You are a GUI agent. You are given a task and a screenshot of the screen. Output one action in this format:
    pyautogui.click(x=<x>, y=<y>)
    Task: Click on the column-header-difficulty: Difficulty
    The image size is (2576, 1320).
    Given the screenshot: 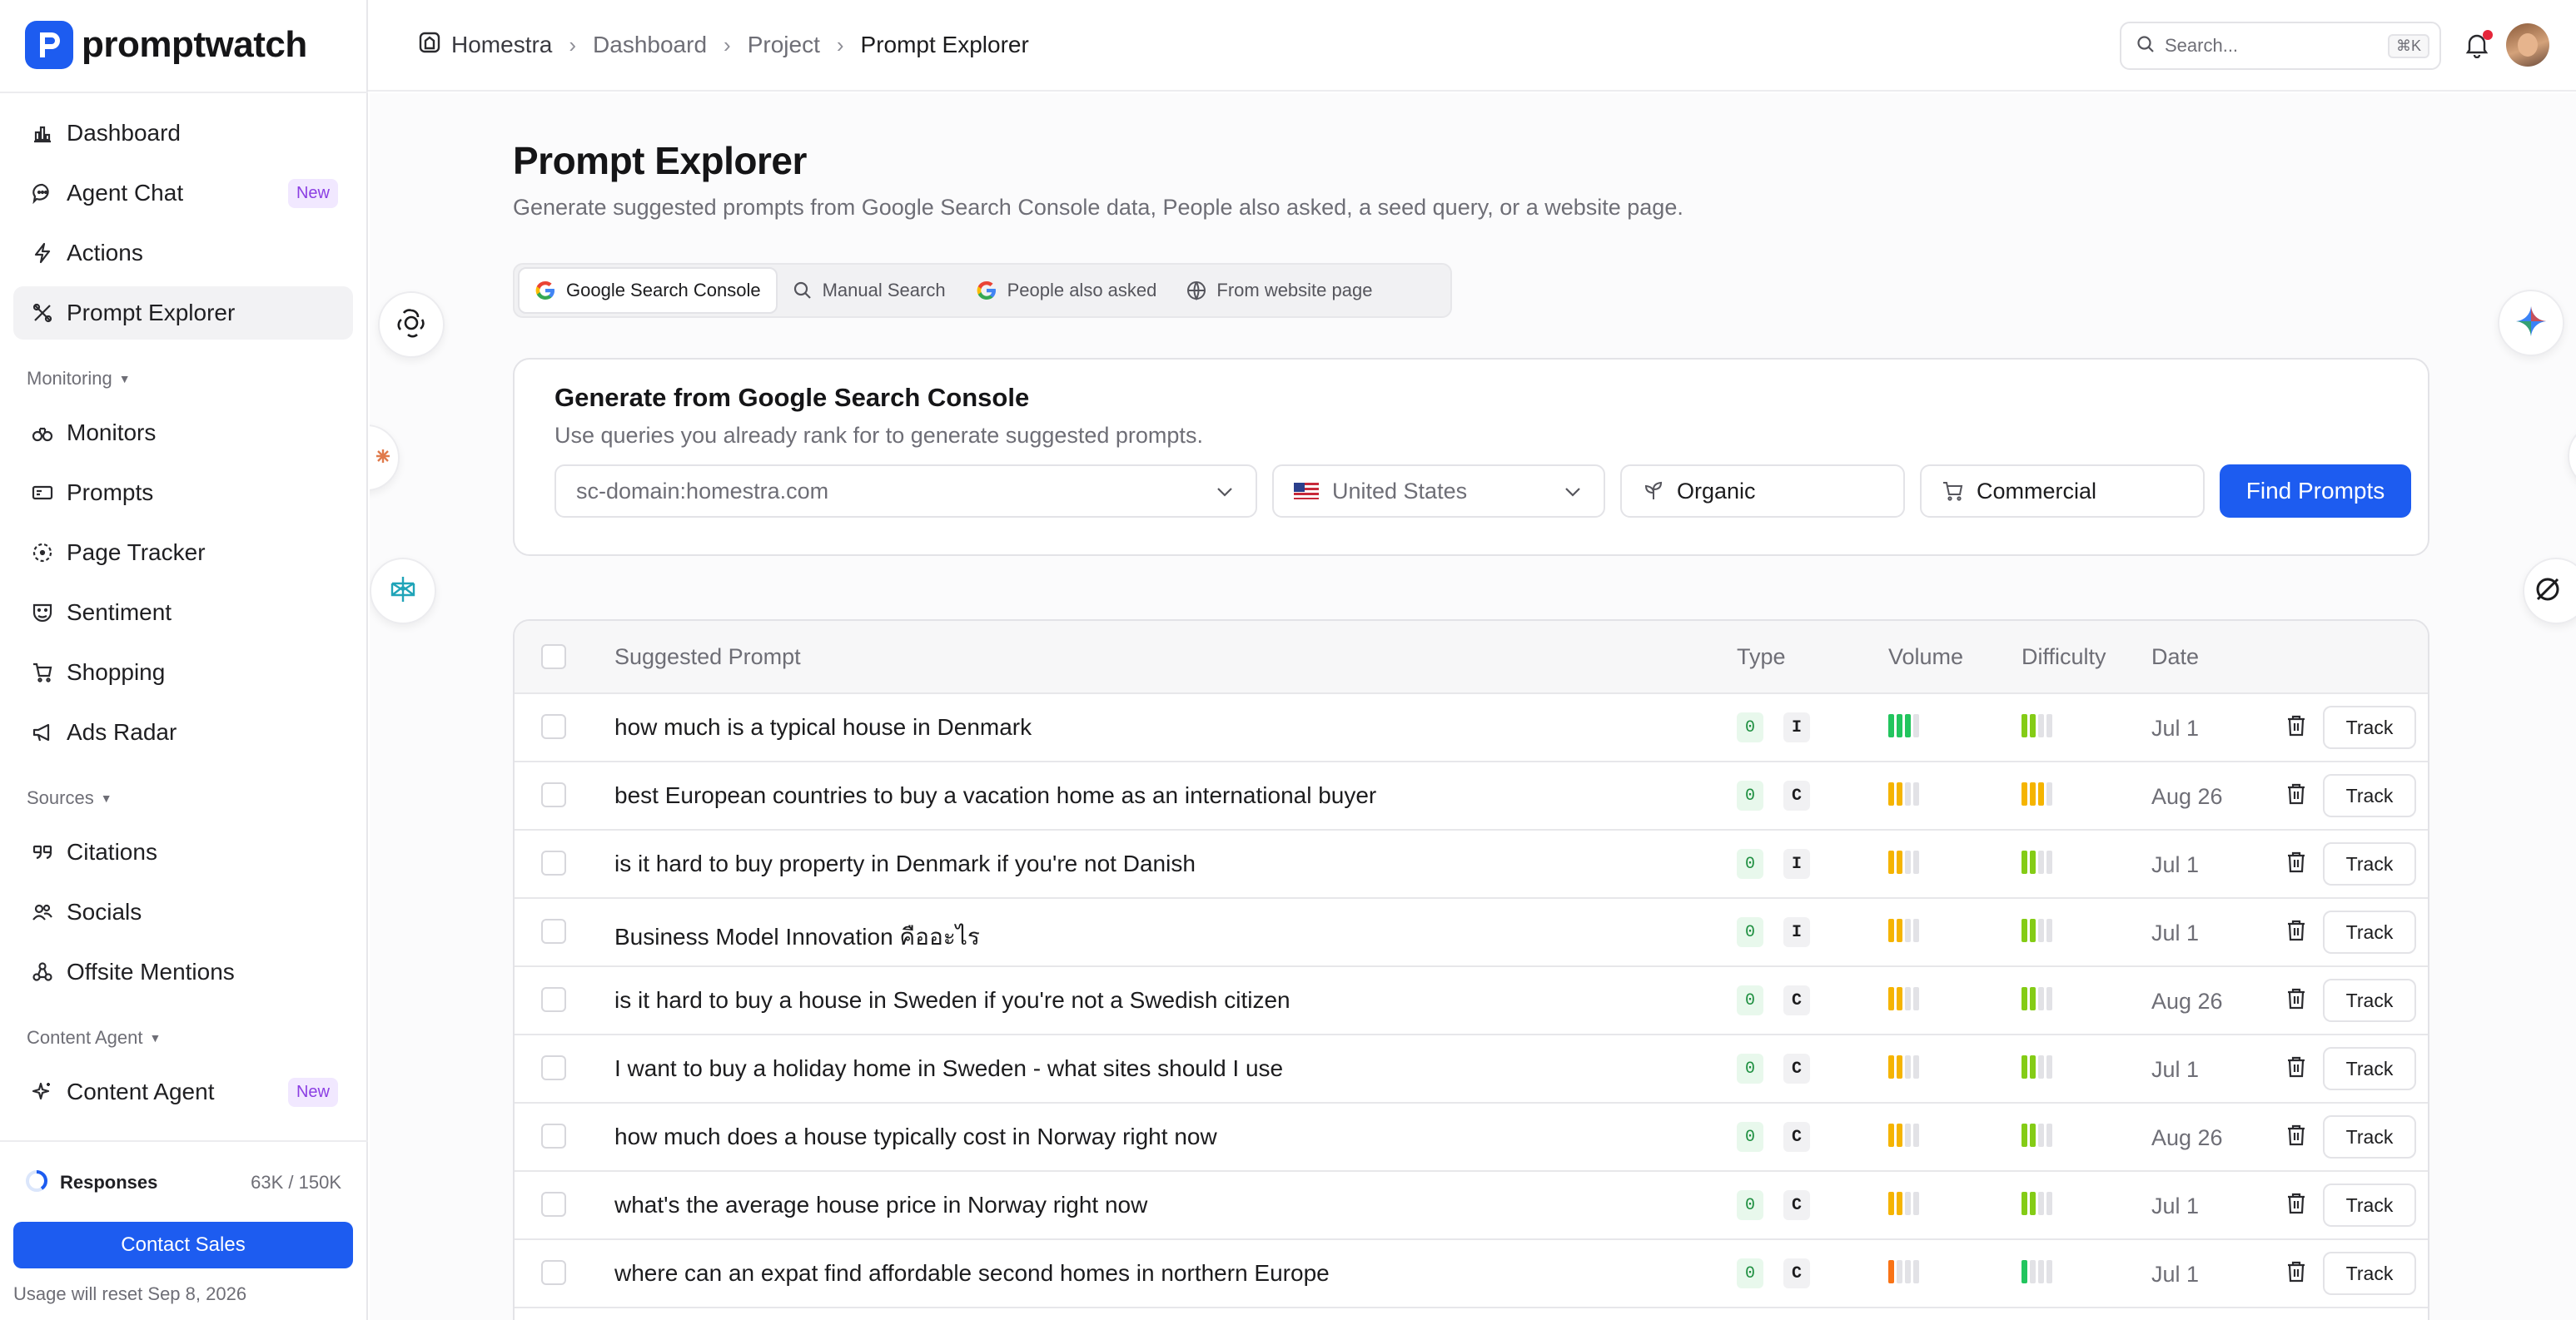 What is the action you would take?
    pyautogui.click(x=2064, y=657)
    